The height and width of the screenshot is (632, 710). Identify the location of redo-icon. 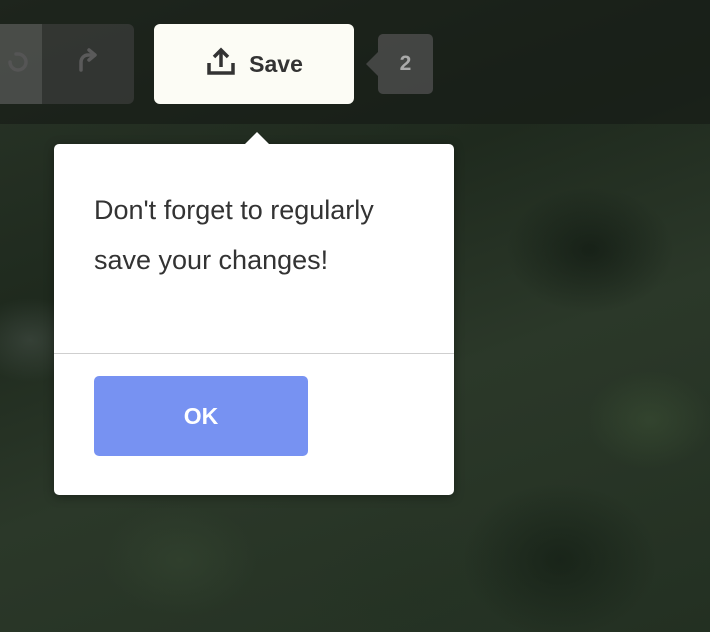
(88, 64).